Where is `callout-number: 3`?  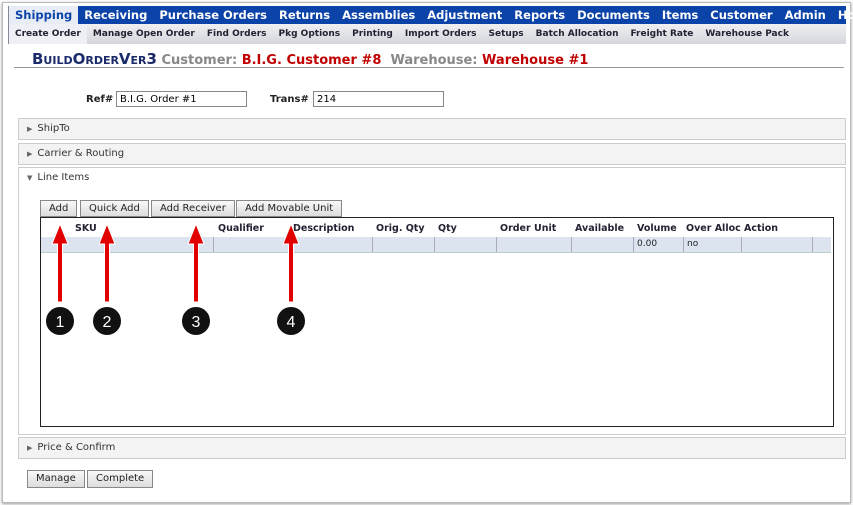
callout-number: 3 is located at coordinates (196, 322).